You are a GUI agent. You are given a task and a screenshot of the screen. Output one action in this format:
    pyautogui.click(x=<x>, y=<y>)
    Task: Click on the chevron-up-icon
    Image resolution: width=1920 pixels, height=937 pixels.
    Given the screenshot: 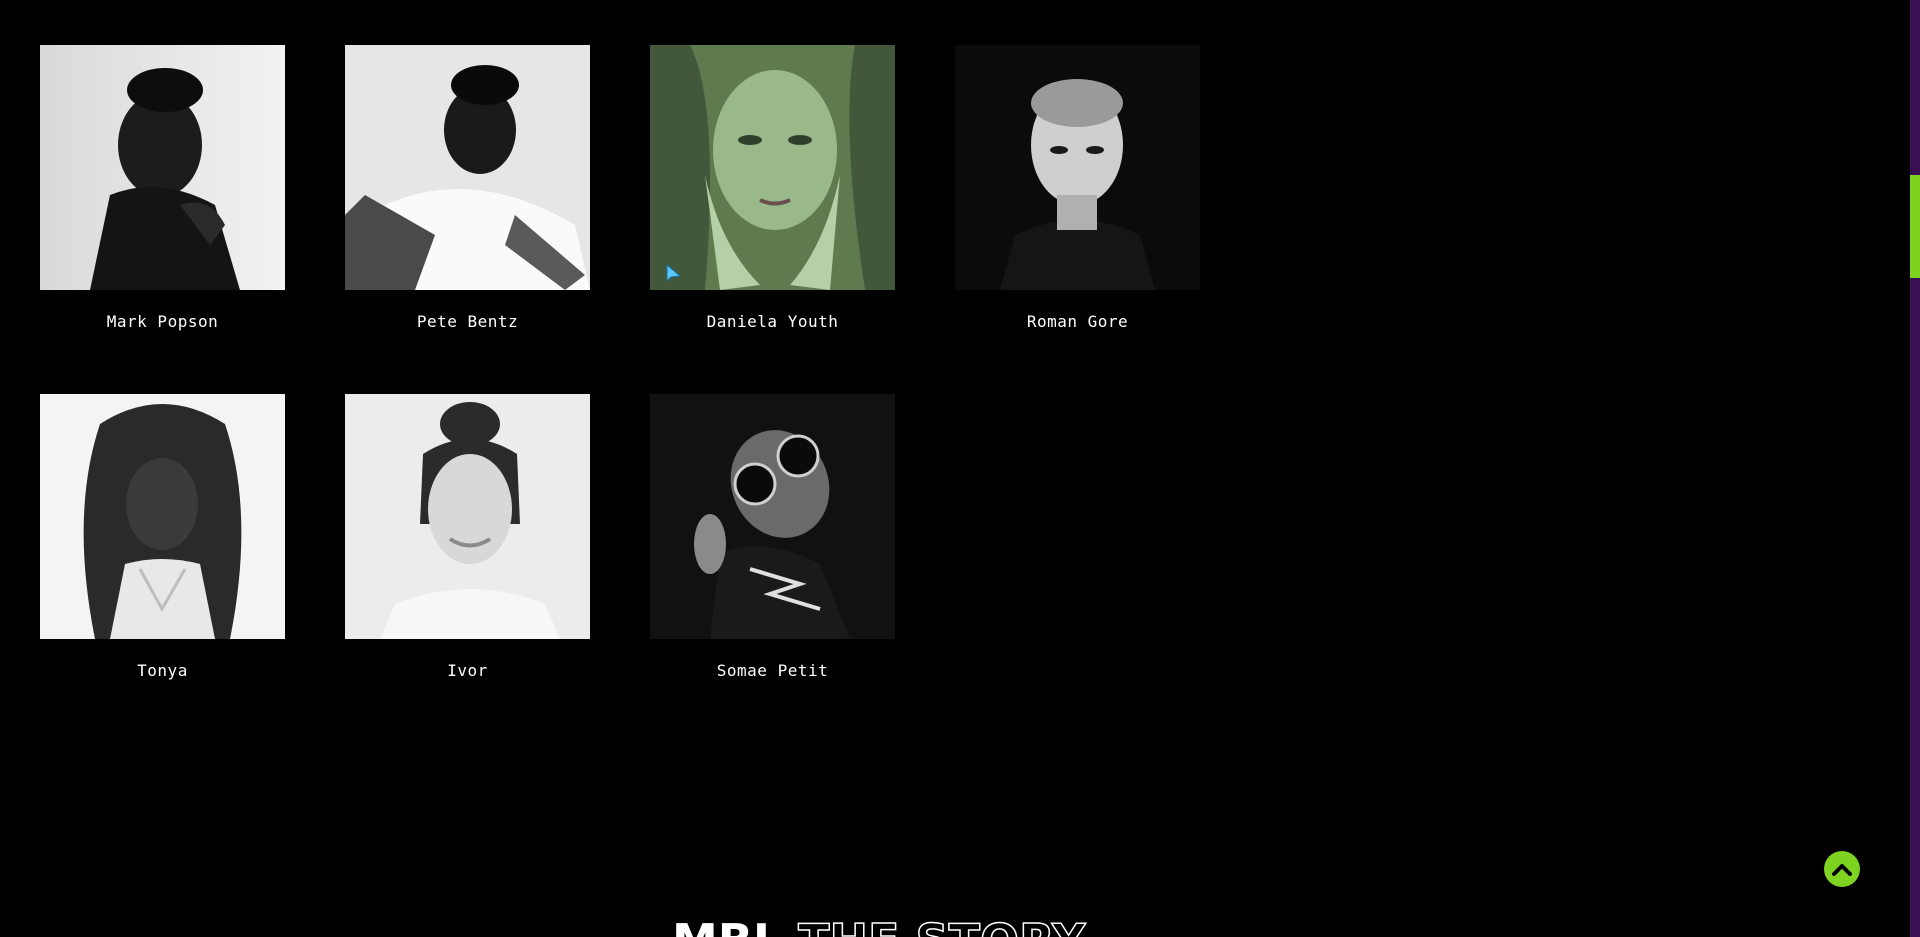 What is the action you would take?
    pyautogui.click(x=1842, y=870)
    